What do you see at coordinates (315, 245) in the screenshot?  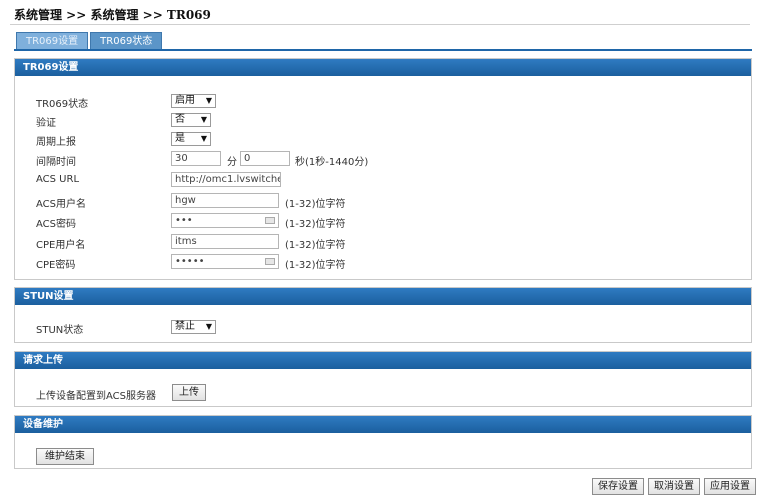 I see `cpe-username-note: (1-32)位字符` at bounding box center [315, 245].